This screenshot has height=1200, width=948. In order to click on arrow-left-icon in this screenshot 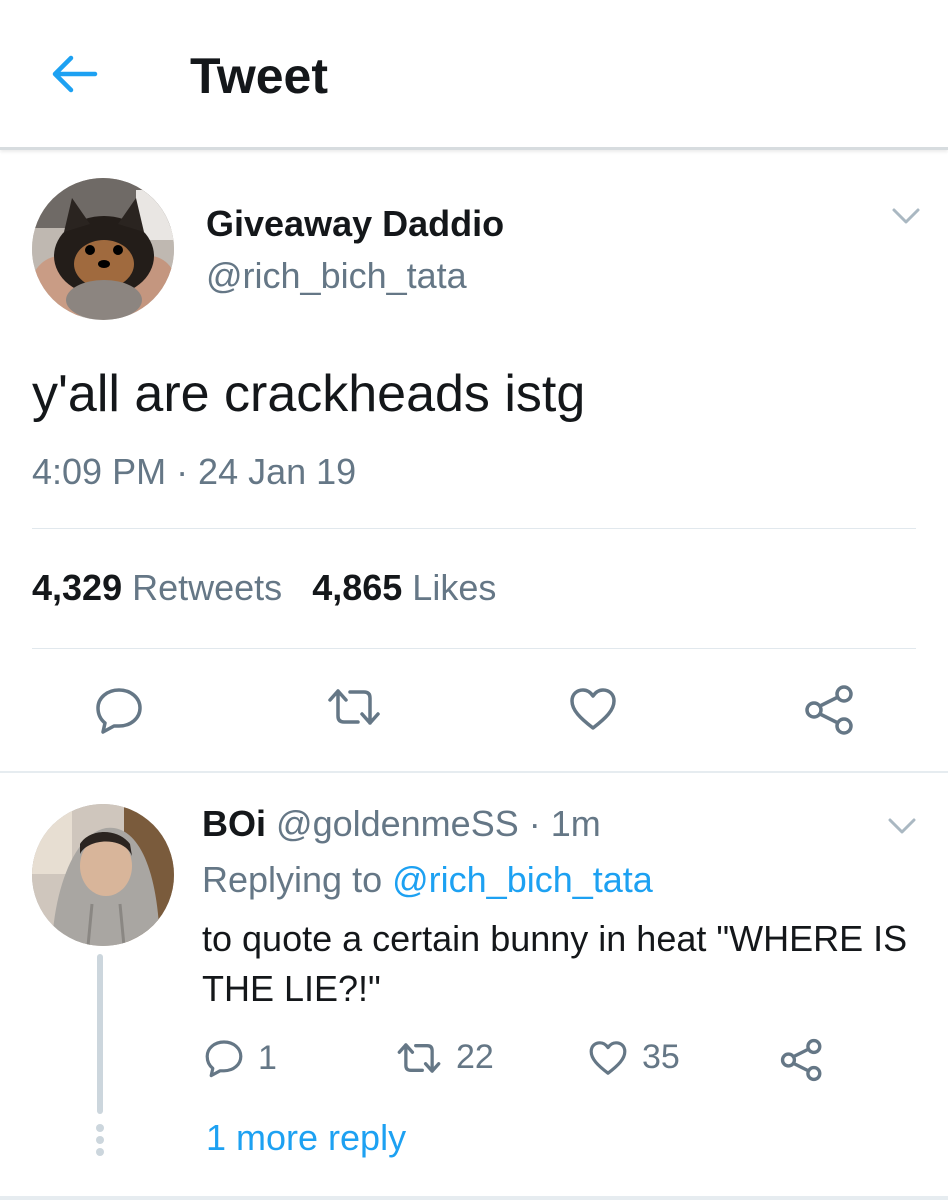, I will do `click(75, 74)`.